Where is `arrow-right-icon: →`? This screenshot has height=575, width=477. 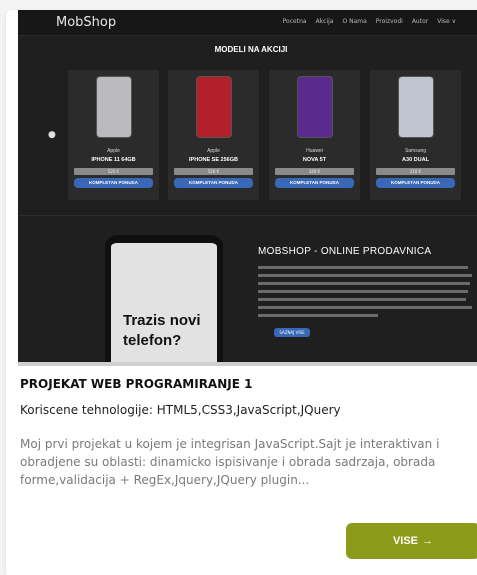
arrow-right-icon: → is located at coordinates (428, 541).